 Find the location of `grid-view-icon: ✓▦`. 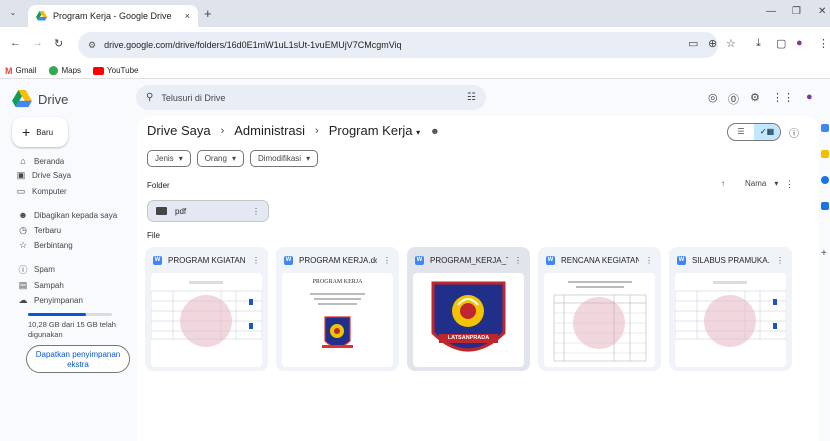

grid-view-icon: ✓▦ is located at coordinates (767, 132).